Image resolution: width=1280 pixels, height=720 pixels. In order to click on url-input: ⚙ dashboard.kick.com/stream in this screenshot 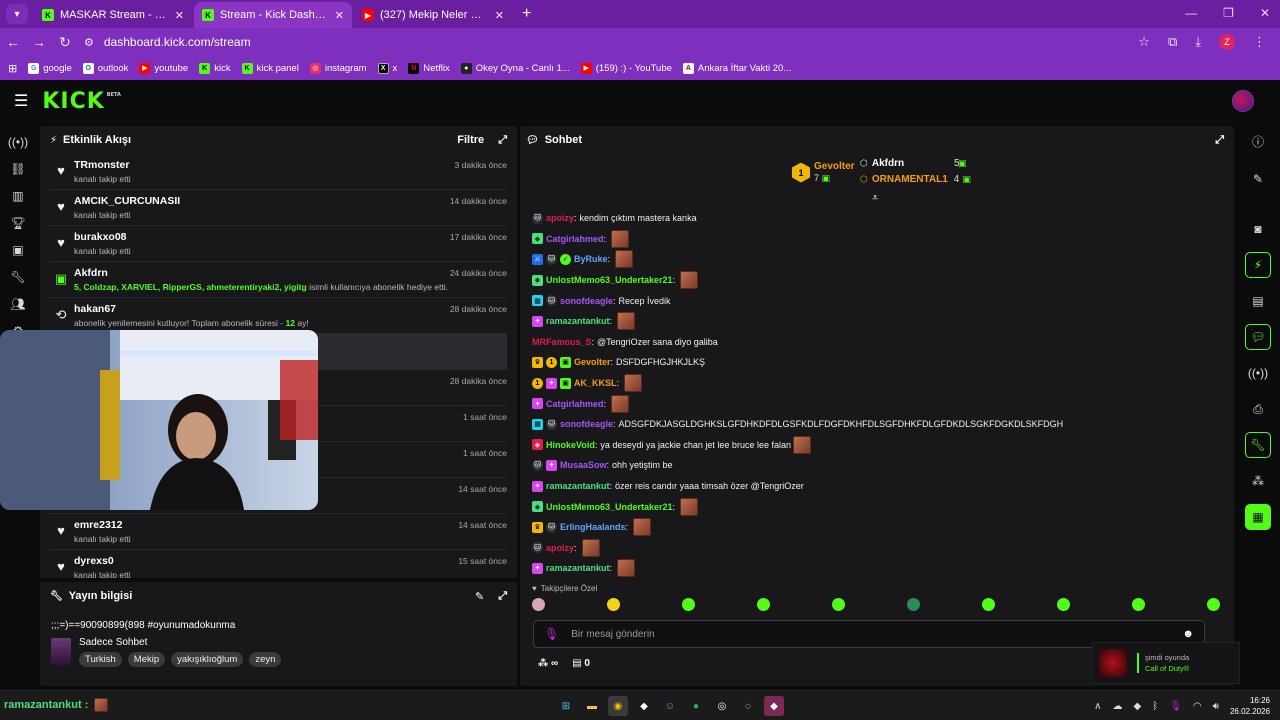, I will do `click(611, 42)`.